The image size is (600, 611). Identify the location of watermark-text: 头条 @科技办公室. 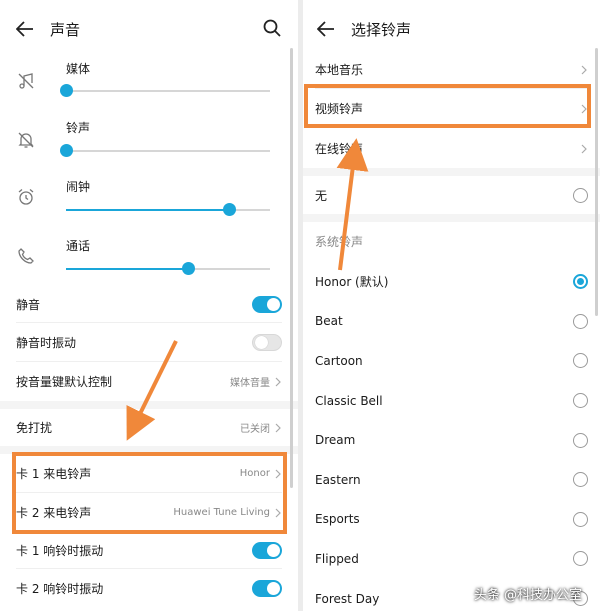
(527, 595).